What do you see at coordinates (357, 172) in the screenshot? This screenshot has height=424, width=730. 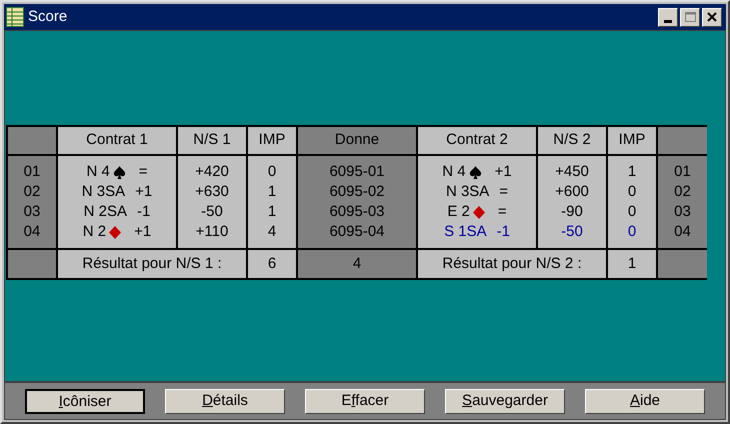 I see `deal-number: 6095-01` at bounding box center [357, 172].